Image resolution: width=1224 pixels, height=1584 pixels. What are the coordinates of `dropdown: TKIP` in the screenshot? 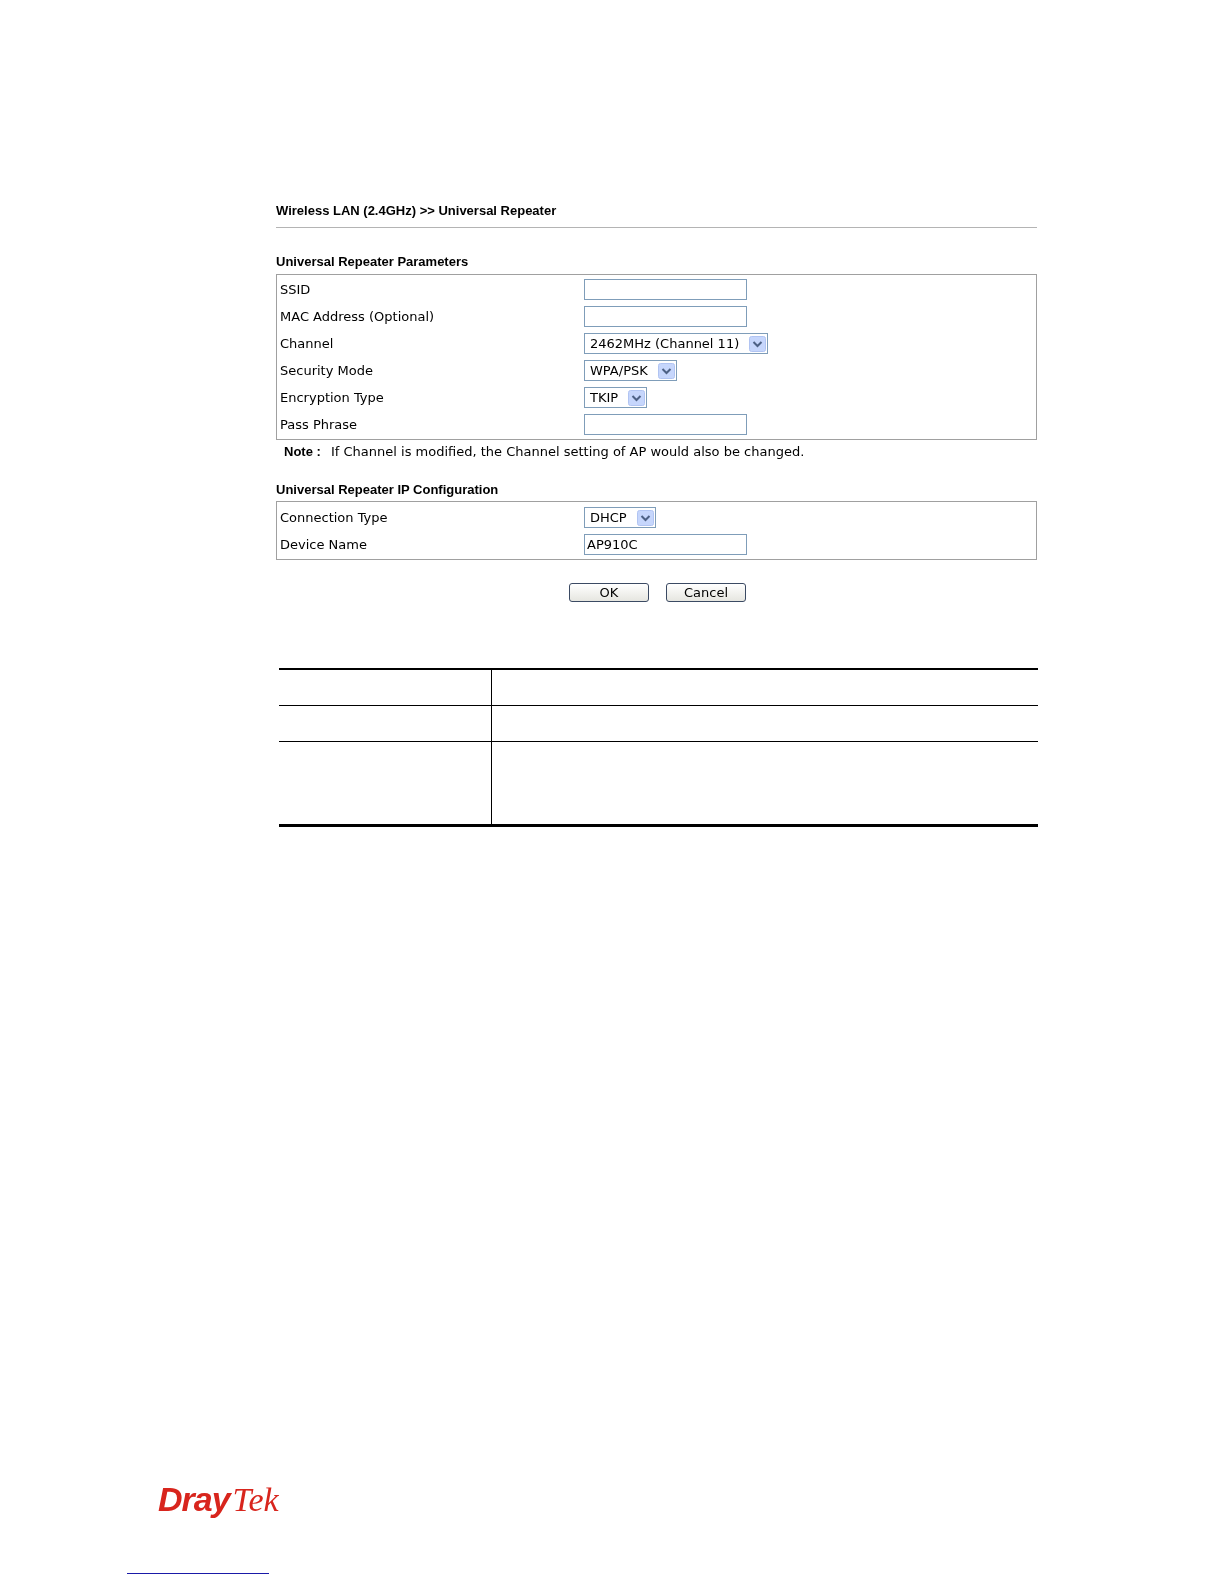 It's located at (616, 397).